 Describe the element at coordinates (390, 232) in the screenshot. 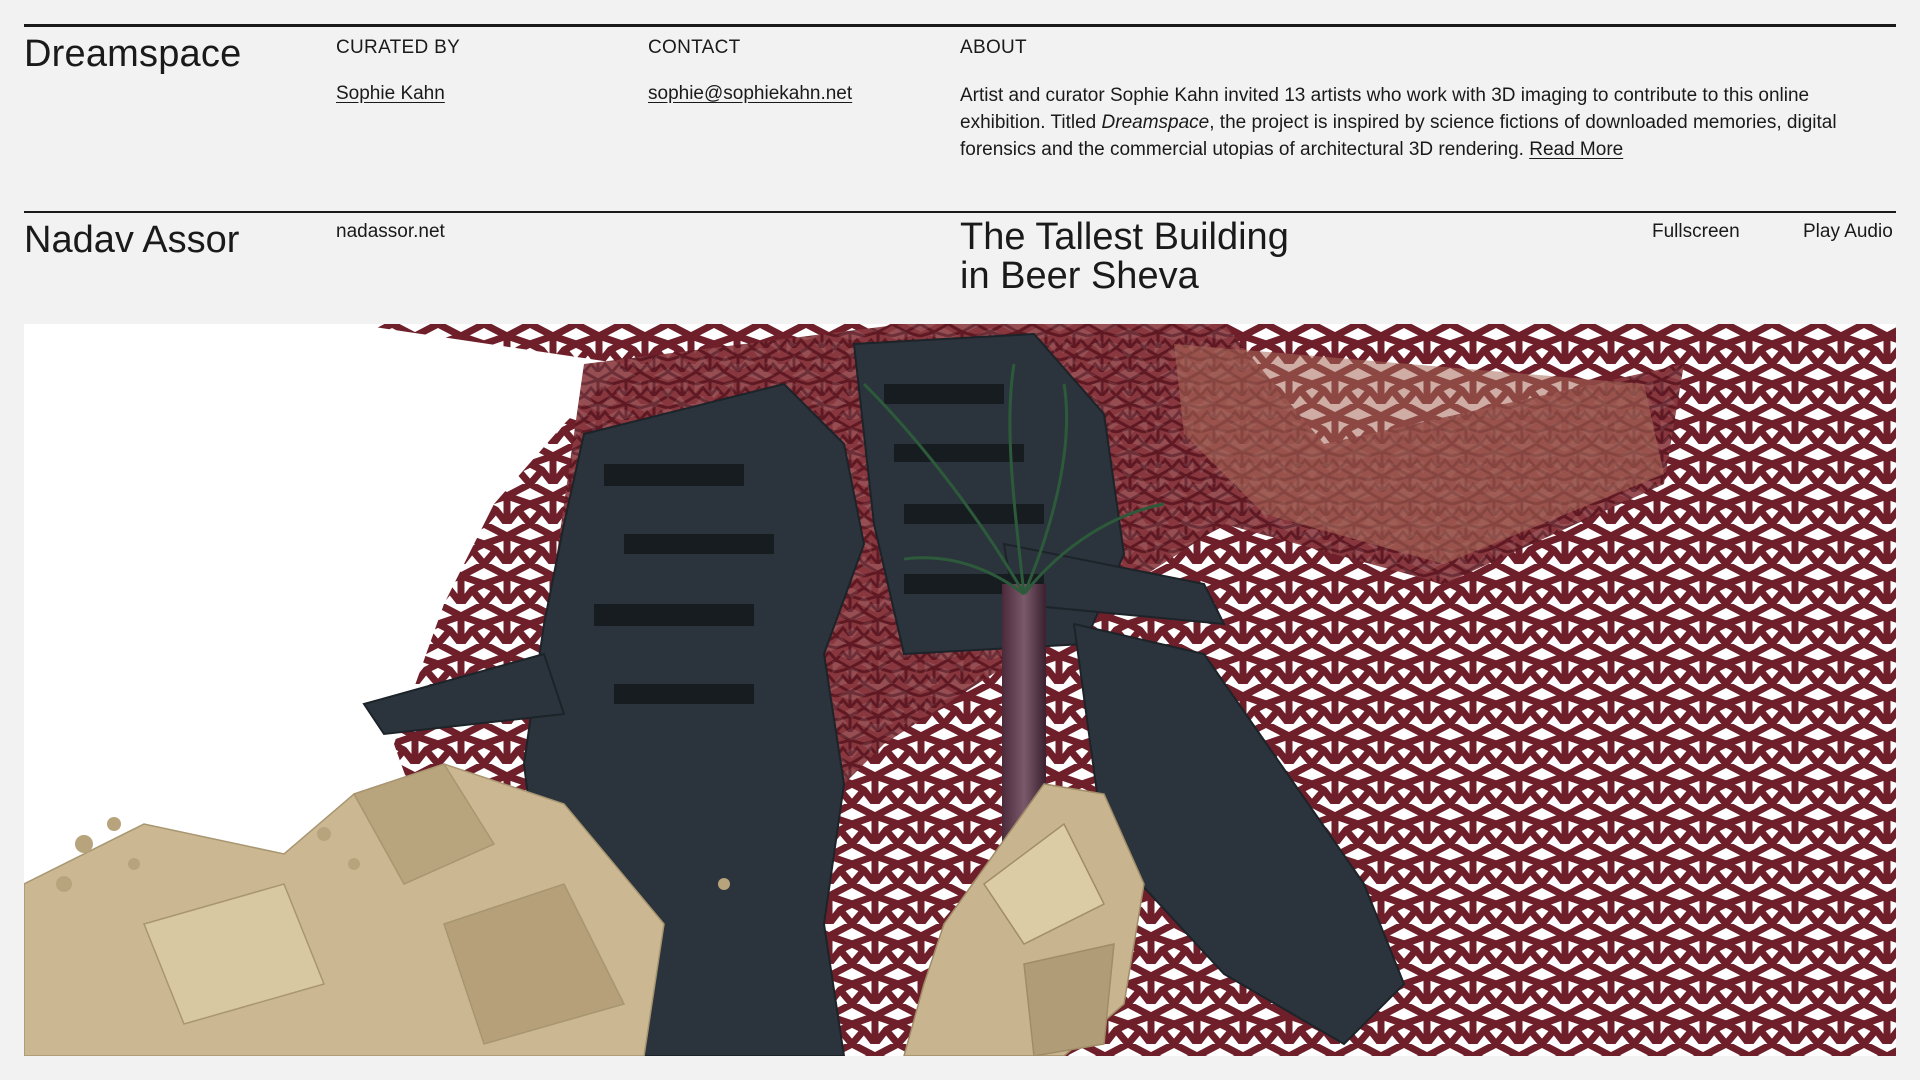

I see `artist-site-link: nadassor.net` at that location.